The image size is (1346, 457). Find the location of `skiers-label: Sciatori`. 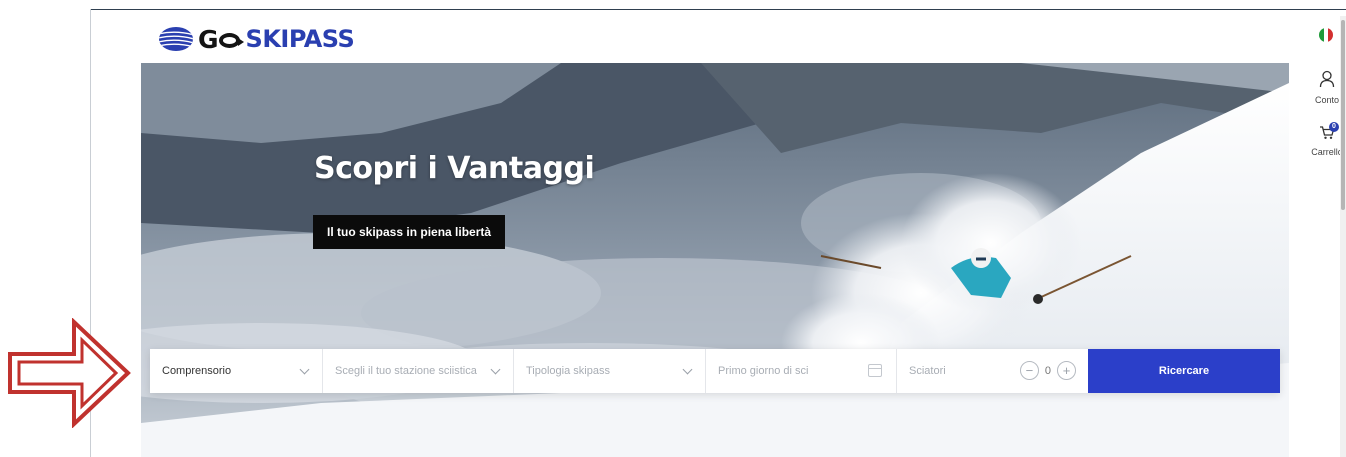

skiers-label: Sciatori is located at coordinates (927, 371).